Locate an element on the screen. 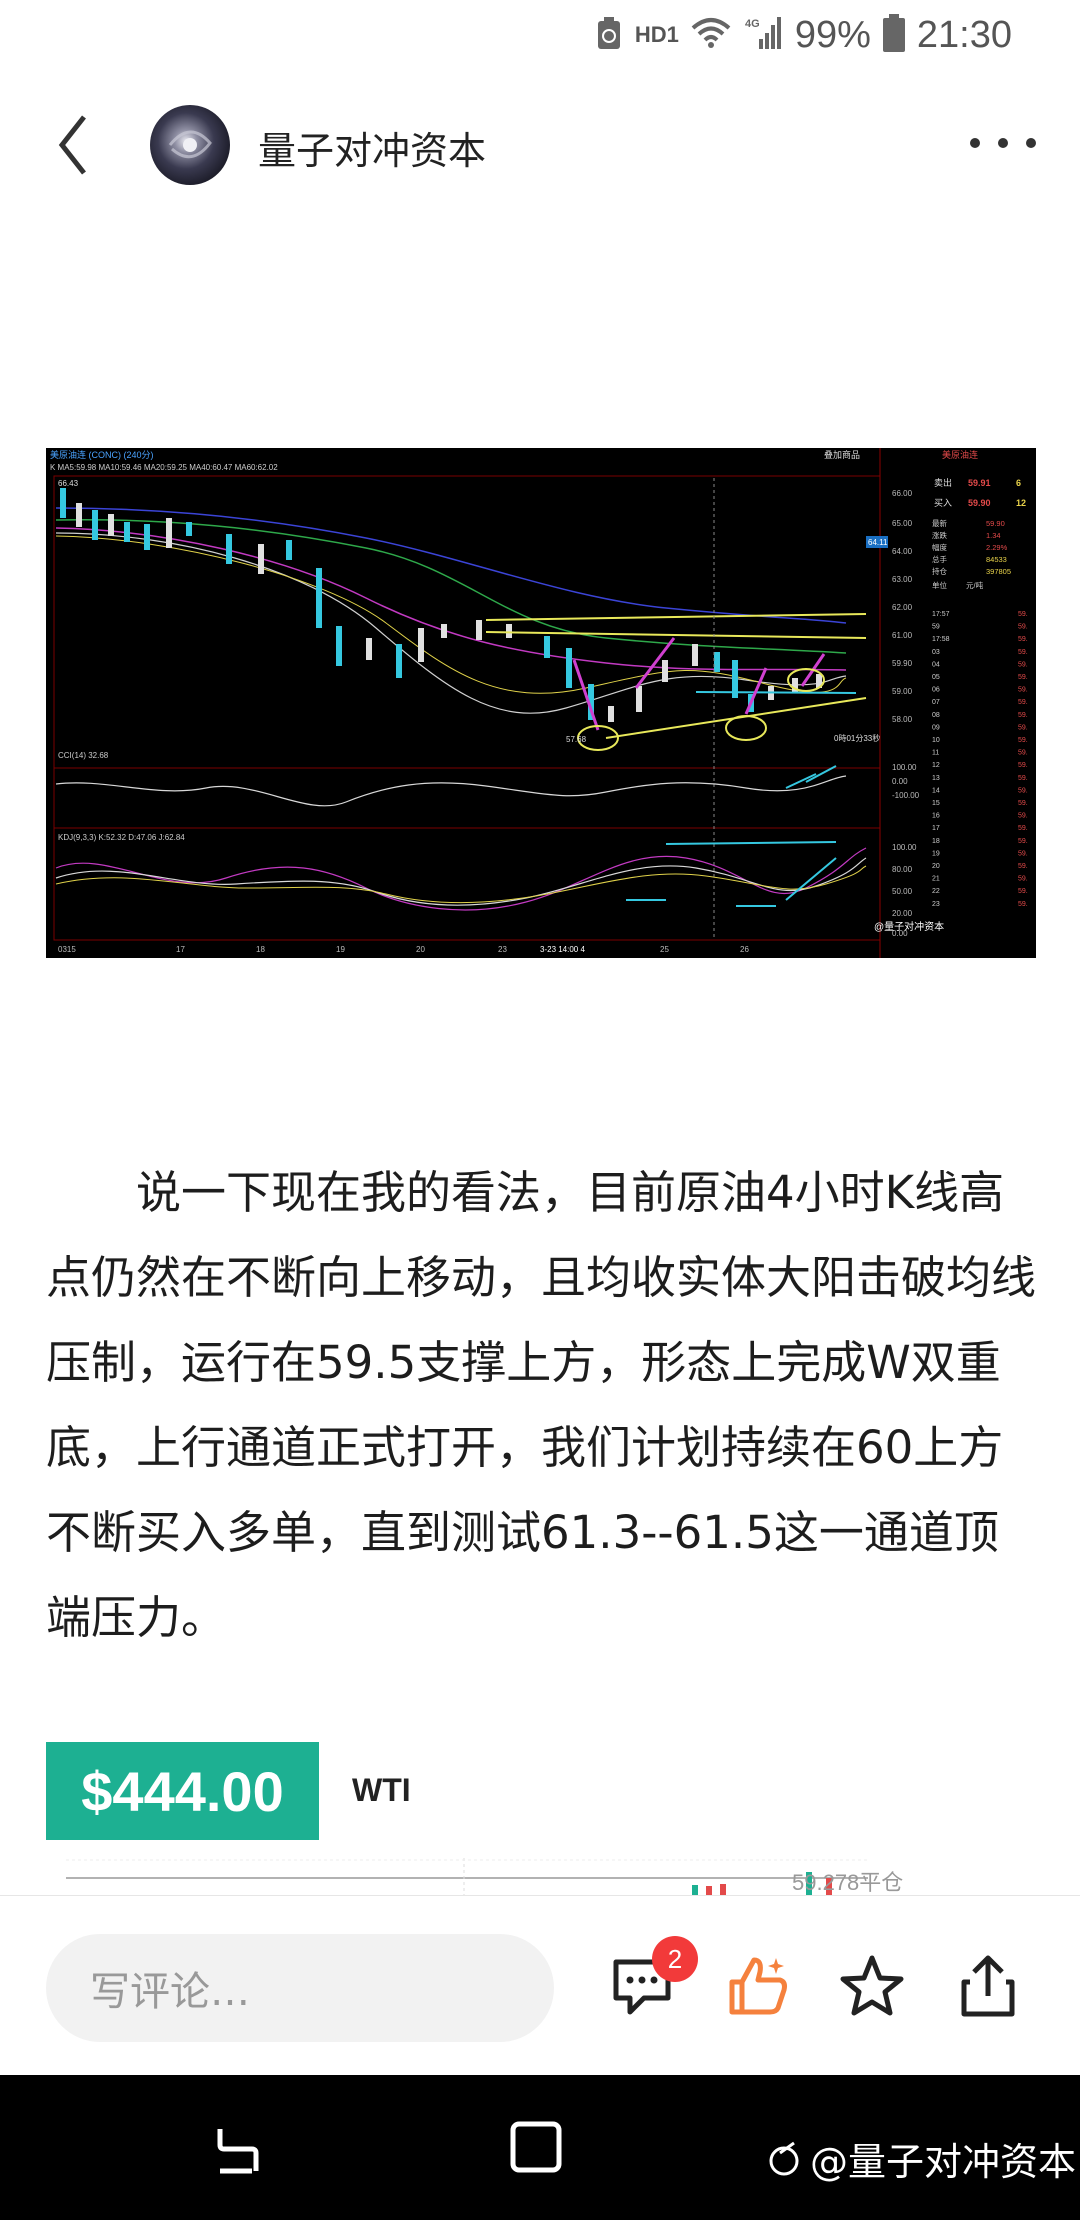  like-button is located at coordinates (758, 1986).